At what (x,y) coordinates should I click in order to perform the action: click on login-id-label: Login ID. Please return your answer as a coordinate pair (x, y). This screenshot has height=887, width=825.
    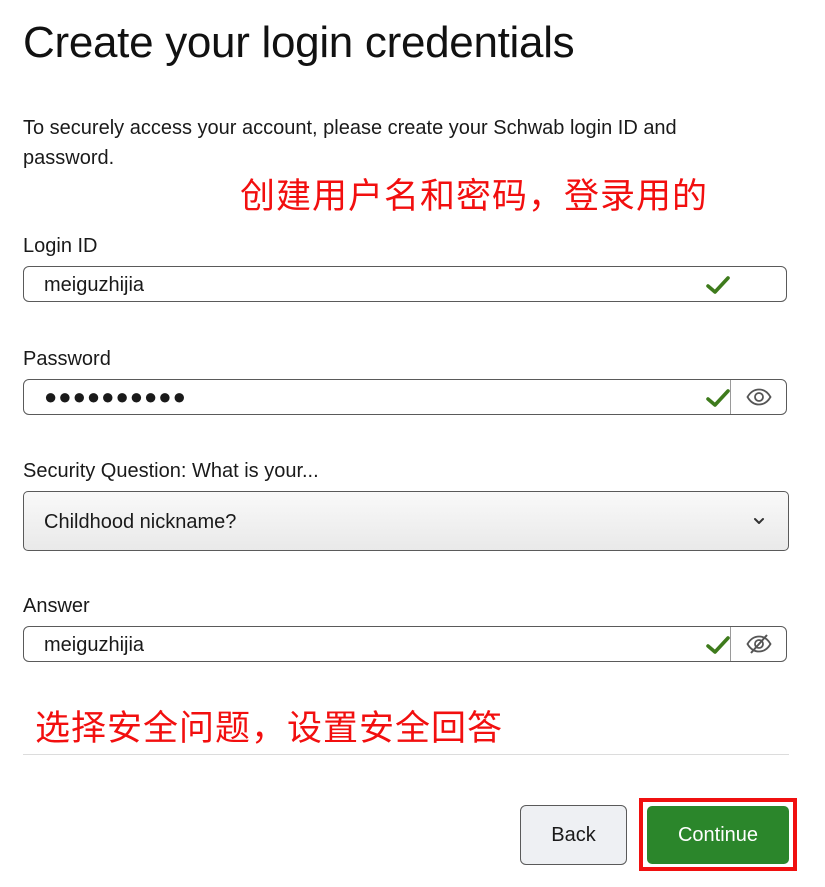
    Looking at the image, I should click on (60, 246).